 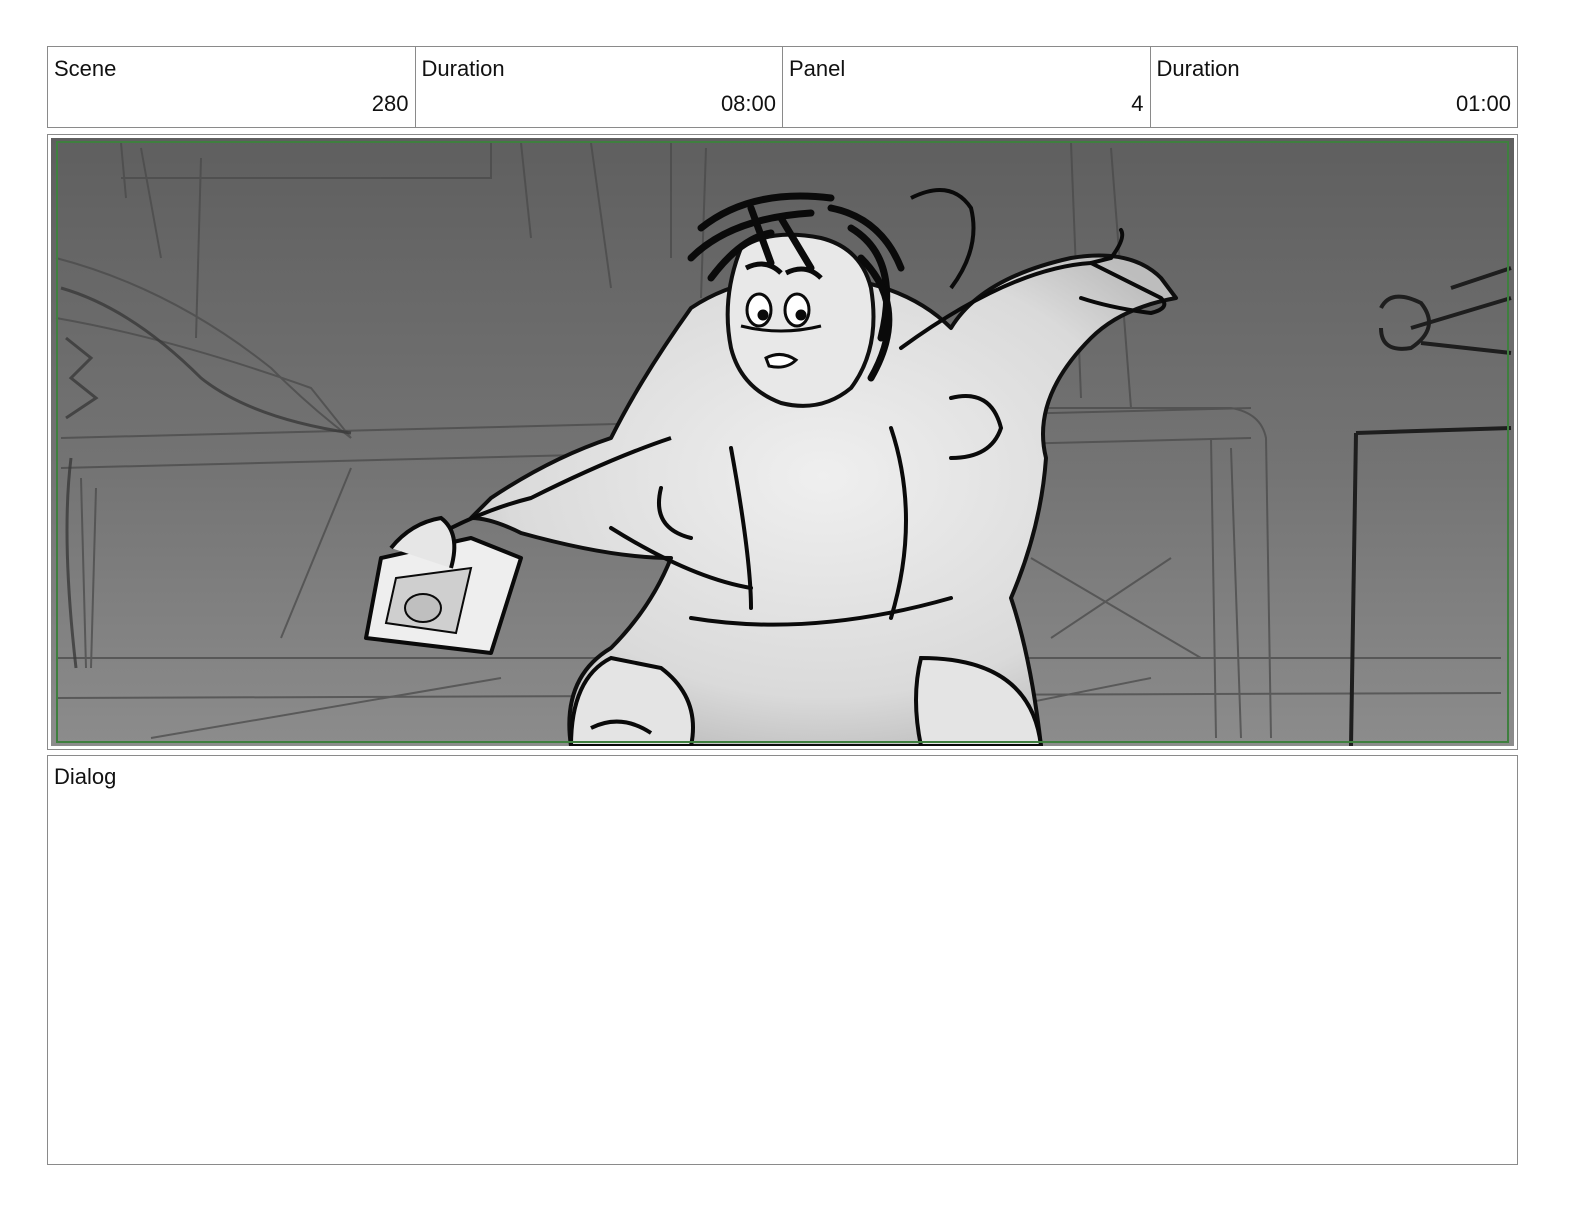 I want to click on scene-value: 280, so click(x=390, y=103).